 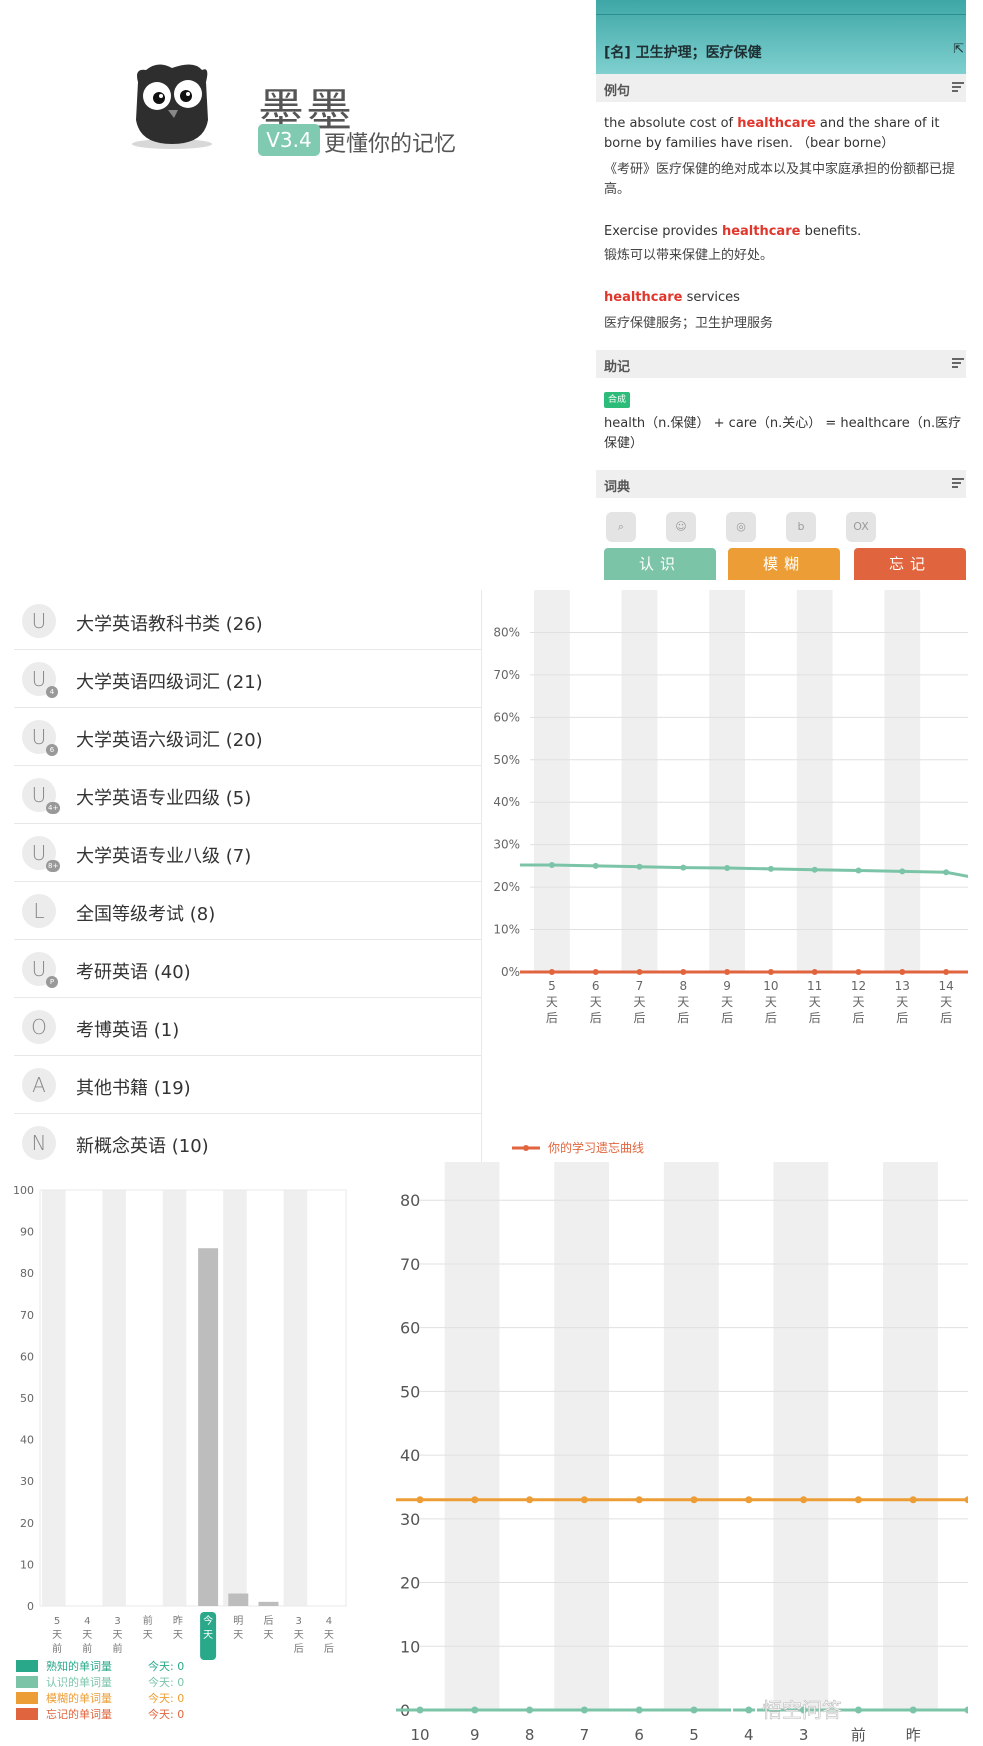 I want to click on legend-today-value: 今天: 0, so click(x=166, y=1698).